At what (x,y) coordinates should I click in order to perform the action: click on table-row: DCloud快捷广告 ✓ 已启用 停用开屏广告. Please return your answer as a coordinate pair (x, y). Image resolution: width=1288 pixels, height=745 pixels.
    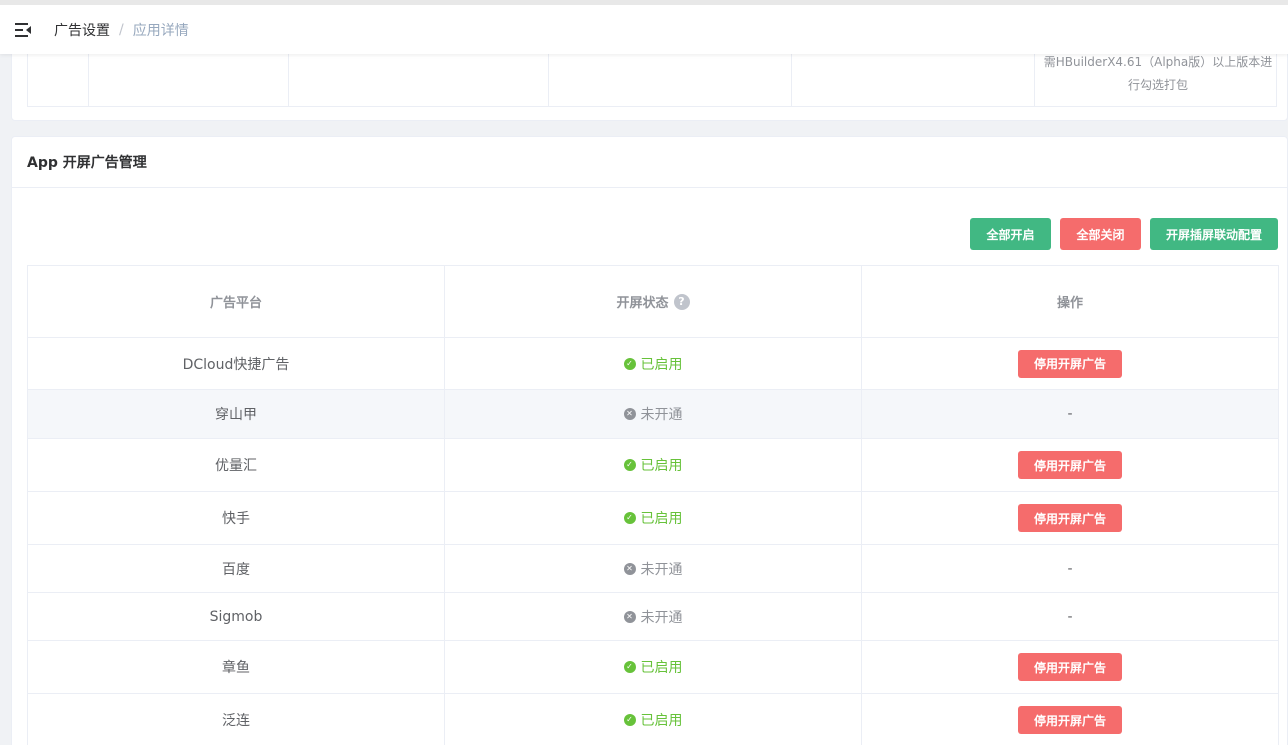
    Looking at the image, I should click on (653, 363).